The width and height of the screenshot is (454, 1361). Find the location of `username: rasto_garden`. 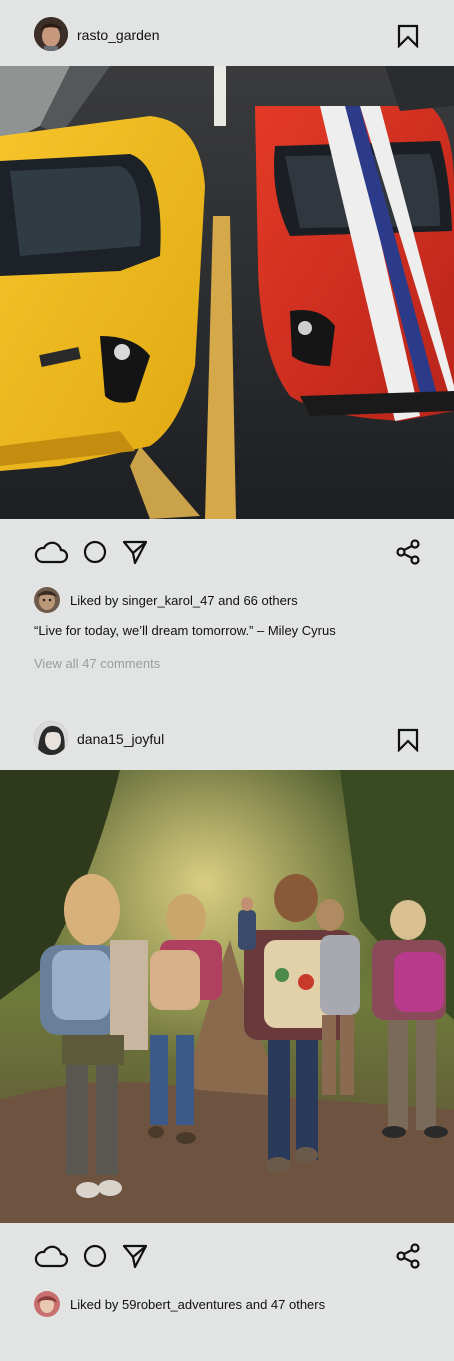

username: rasto_garden is located at coordinates (118, 35).